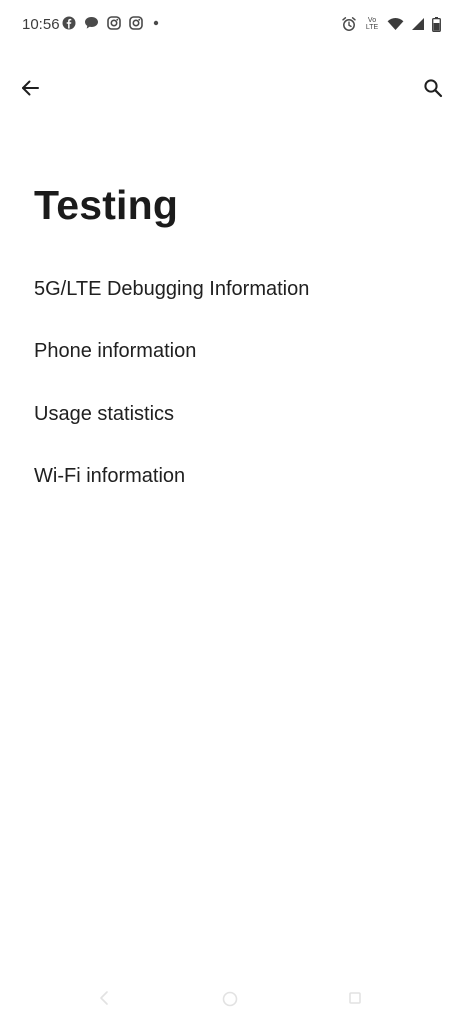 This screenshot has height=1024, width=461. I want to click on signal-icon, so click(418, 24).